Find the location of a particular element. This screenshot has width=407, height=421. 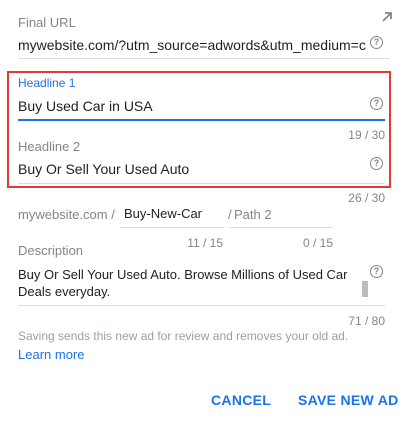

headline2-input: Buy Or Sell Your Used Auto is located at coordinates (103, 169).